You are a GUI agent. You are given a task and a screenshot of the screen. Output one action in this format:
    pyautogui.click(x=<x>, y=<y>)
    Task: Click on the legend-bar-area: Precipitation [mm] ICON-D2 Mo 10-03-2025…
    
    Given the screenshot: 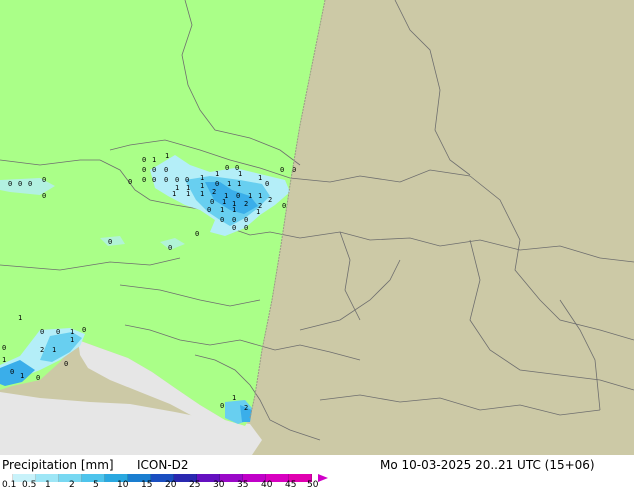 What is the action you would take?
    pyautogui.click(x=317, y=472)
    